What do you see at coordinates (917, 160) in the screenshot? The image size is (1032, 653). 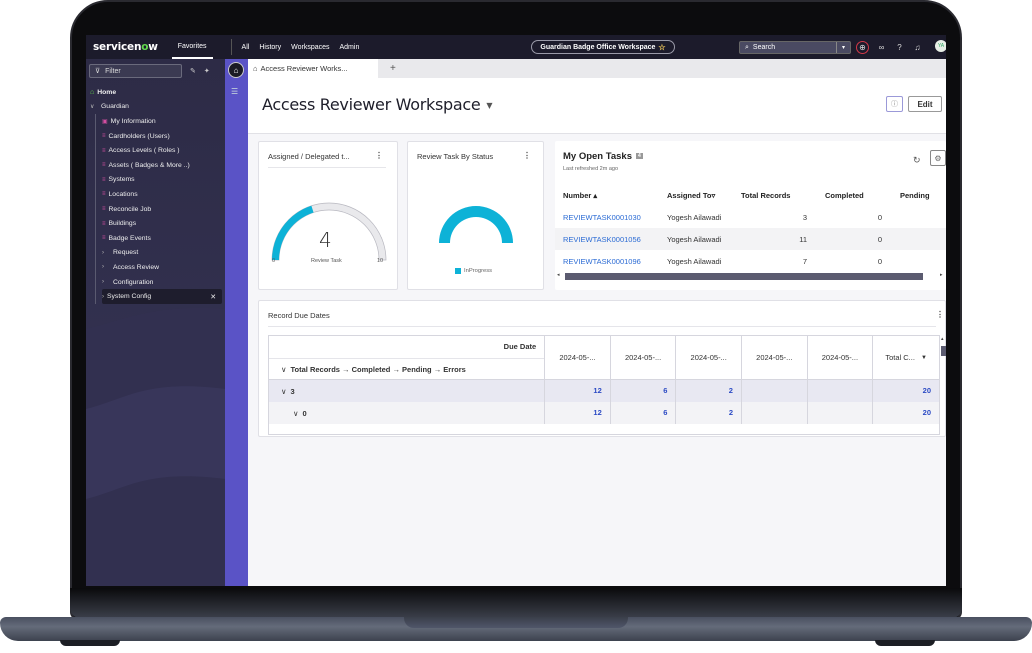 I see `refresh-icon: ↻` at bounding box center [917, 160].